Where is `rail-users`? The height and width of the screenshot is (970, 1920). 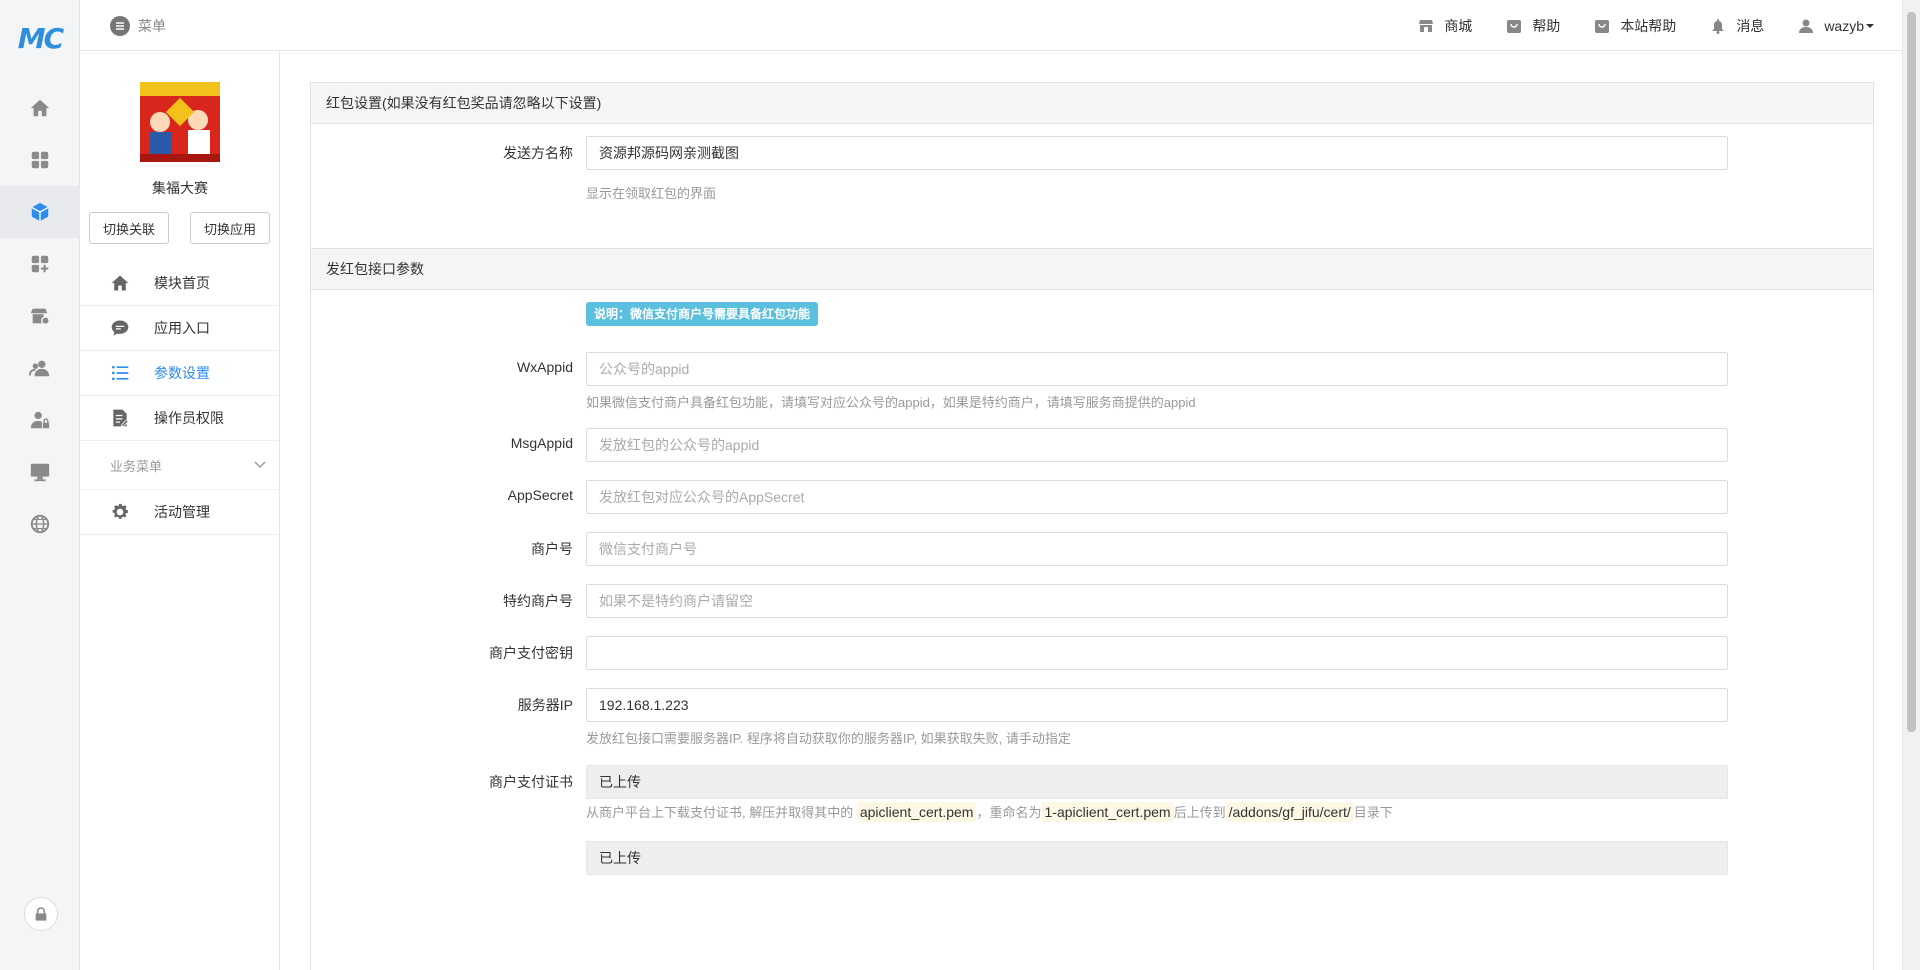 rail-users is located at coordinates (40, 368).